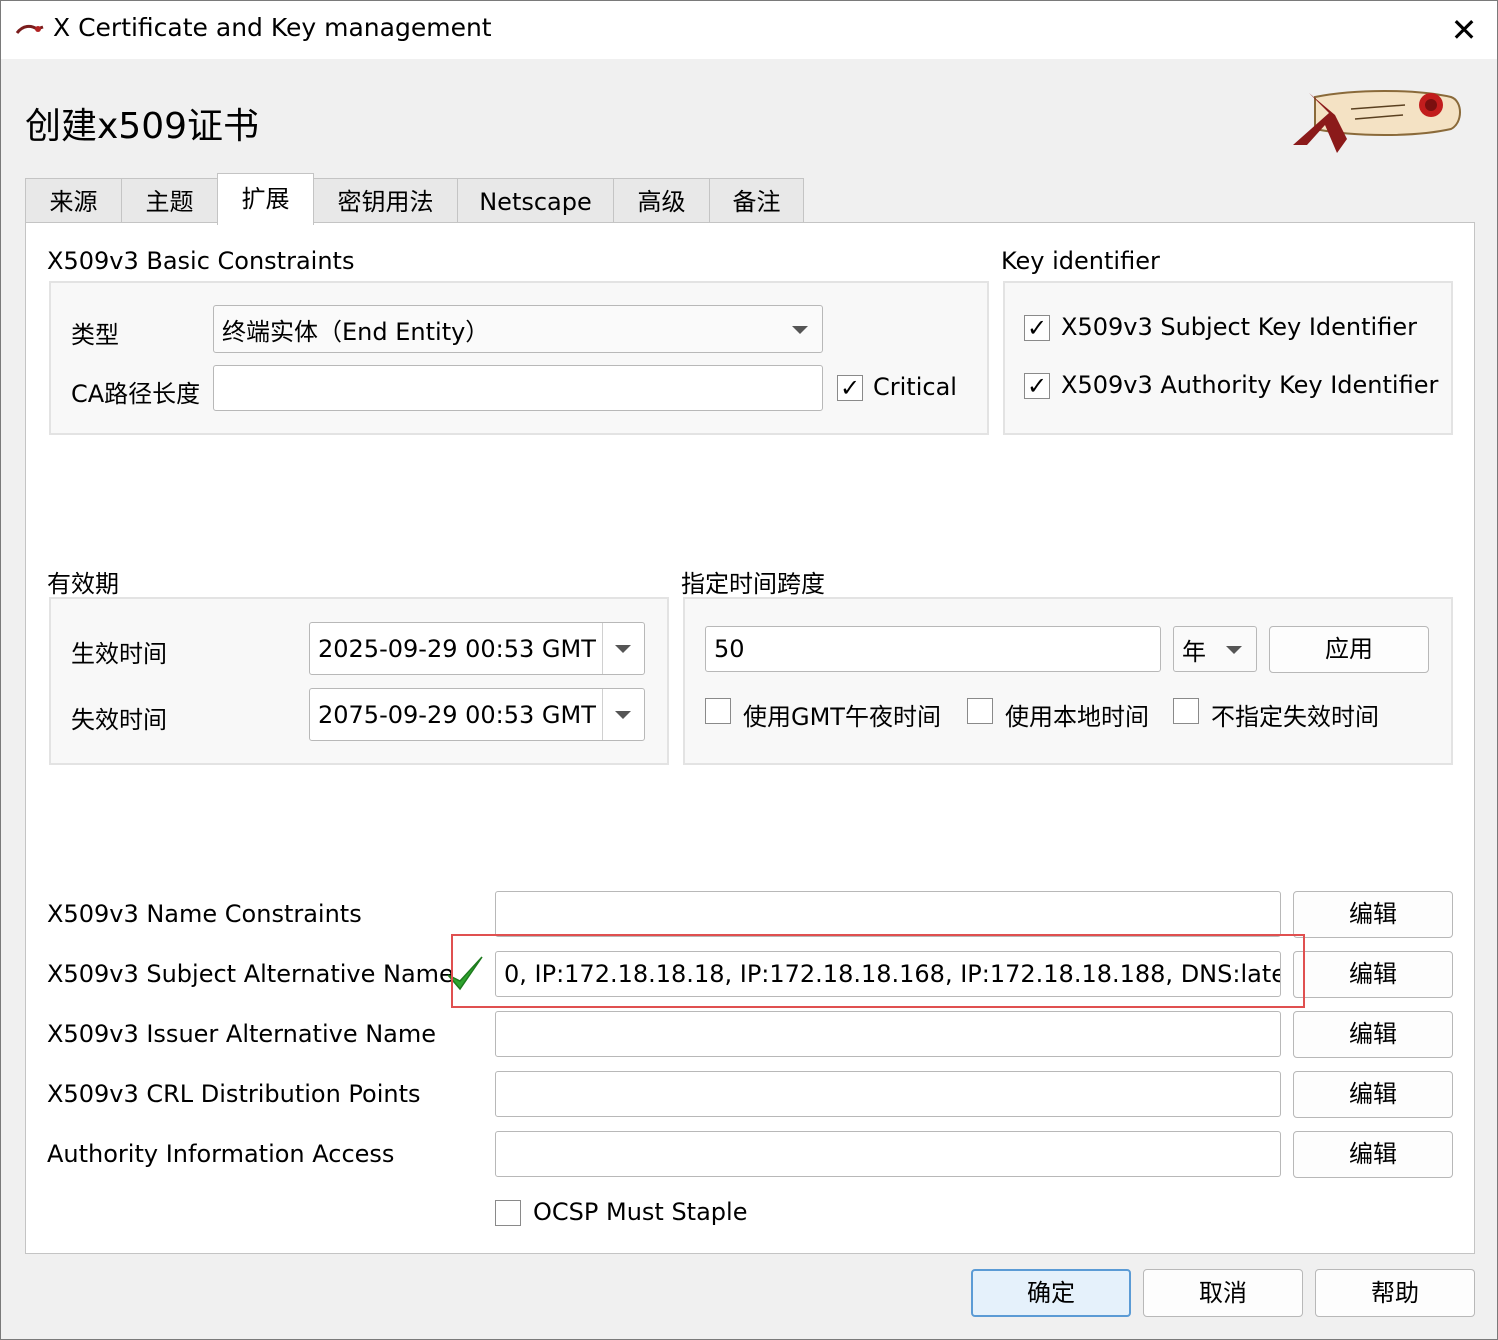 This screenshot has height=1340, width=1498. I want to click on time-range-title: 指定时间跨度, so click(753, 584).